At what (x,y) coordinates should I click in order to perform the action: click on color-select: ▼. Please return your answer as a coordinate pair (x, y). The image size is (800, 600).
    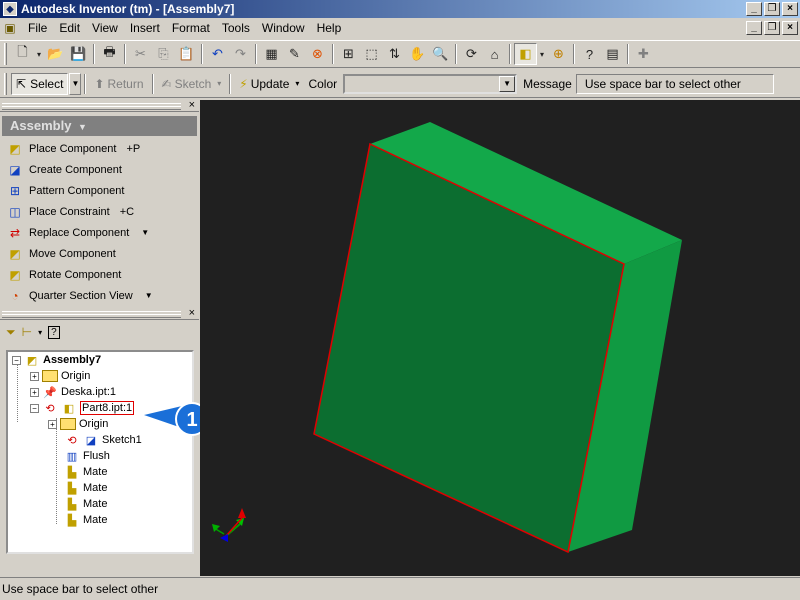
    Looking at the image, I should click on (430, 83).